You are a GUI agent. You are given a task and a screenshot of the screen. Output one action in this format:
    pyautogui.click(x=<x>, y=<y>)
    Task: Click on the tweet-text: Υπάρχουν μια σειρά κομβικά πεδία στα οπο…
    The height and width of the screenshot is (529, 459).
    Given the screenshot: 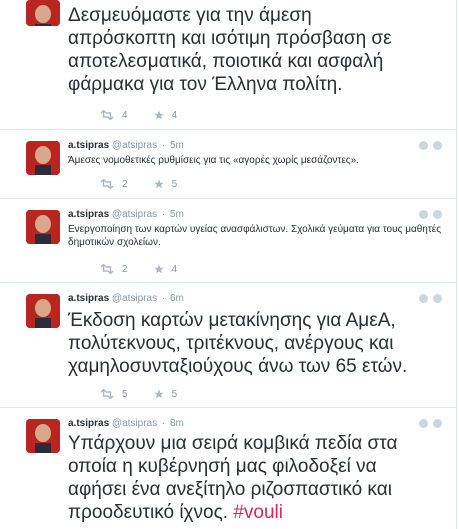 What is the action you would take?
    pyautogui.click(x=233, y=478)
    